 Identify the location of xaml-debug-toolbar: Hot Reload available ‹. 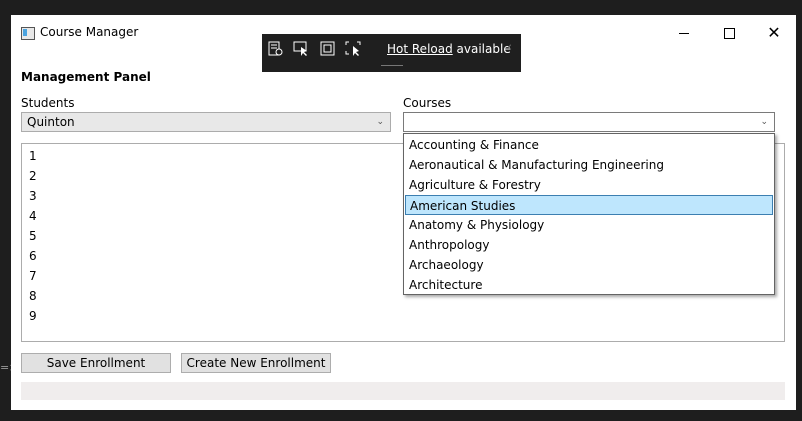
(391, 53).